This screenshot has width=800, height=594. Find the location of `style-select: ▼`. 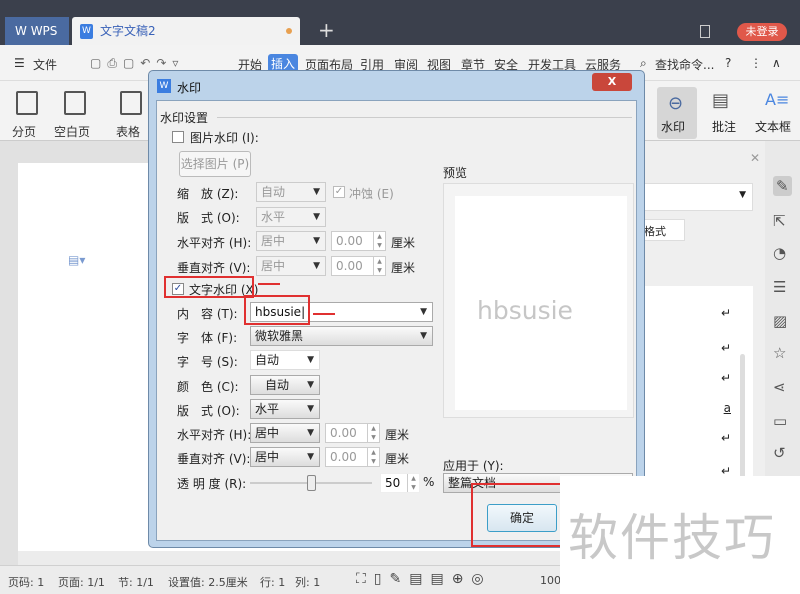

style-select: ▼ is located at coordinates (696, 197).